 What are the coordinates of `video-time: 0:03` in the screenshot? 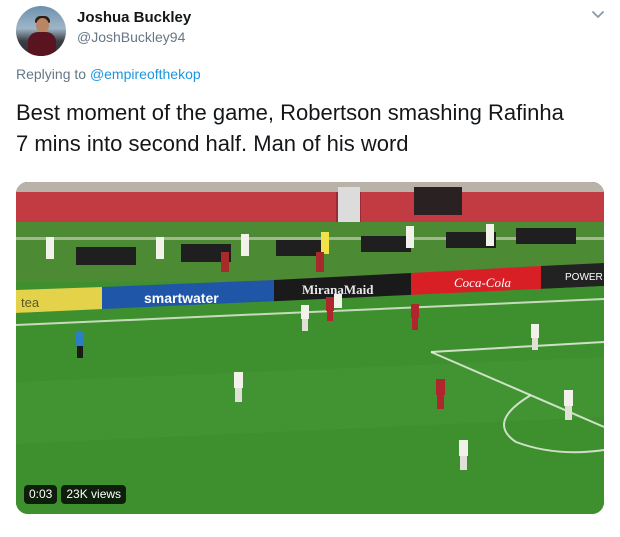 It's located at (41, 494).